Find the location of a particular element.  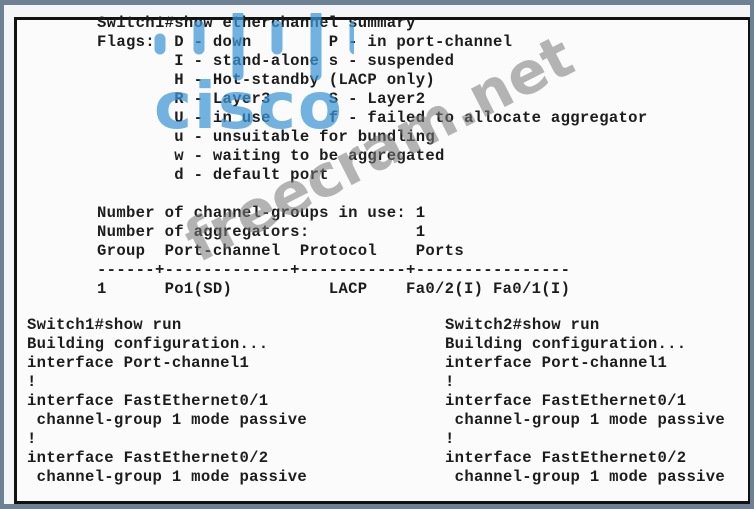

terminal-line: Number of aggregators: 1 is located at coordinates (261, 232).